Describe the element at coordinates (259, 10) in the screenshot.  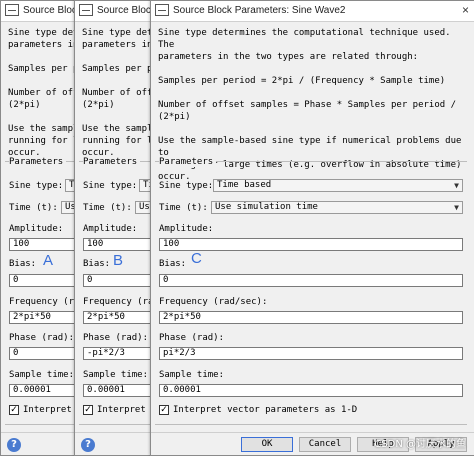
I see `window-title: Source Block Parameters: Sine Wave2` at that location.